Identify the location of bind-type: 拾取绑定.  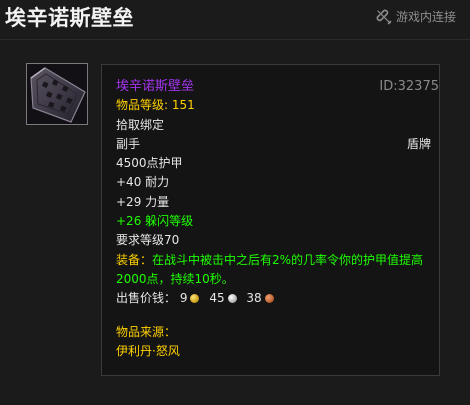
(140, 124).